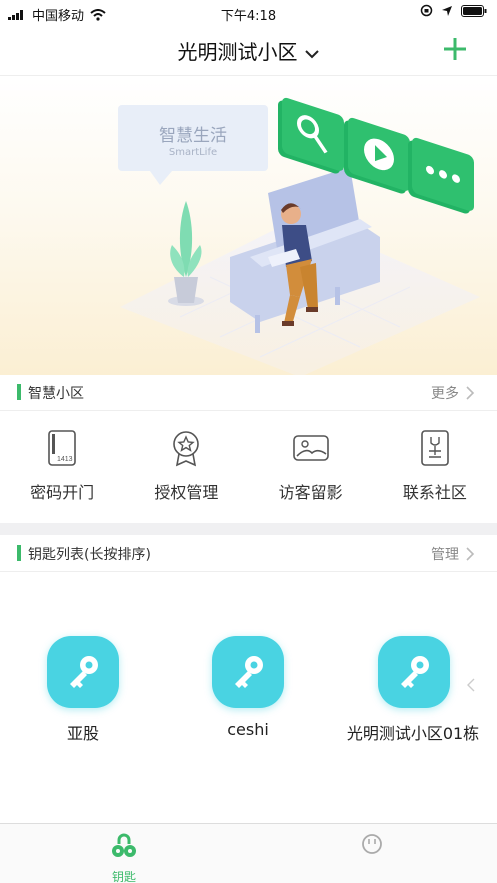 The image size is (497, 883). I want to click on authorization-management-button: 授权管理, so click(186, 467).